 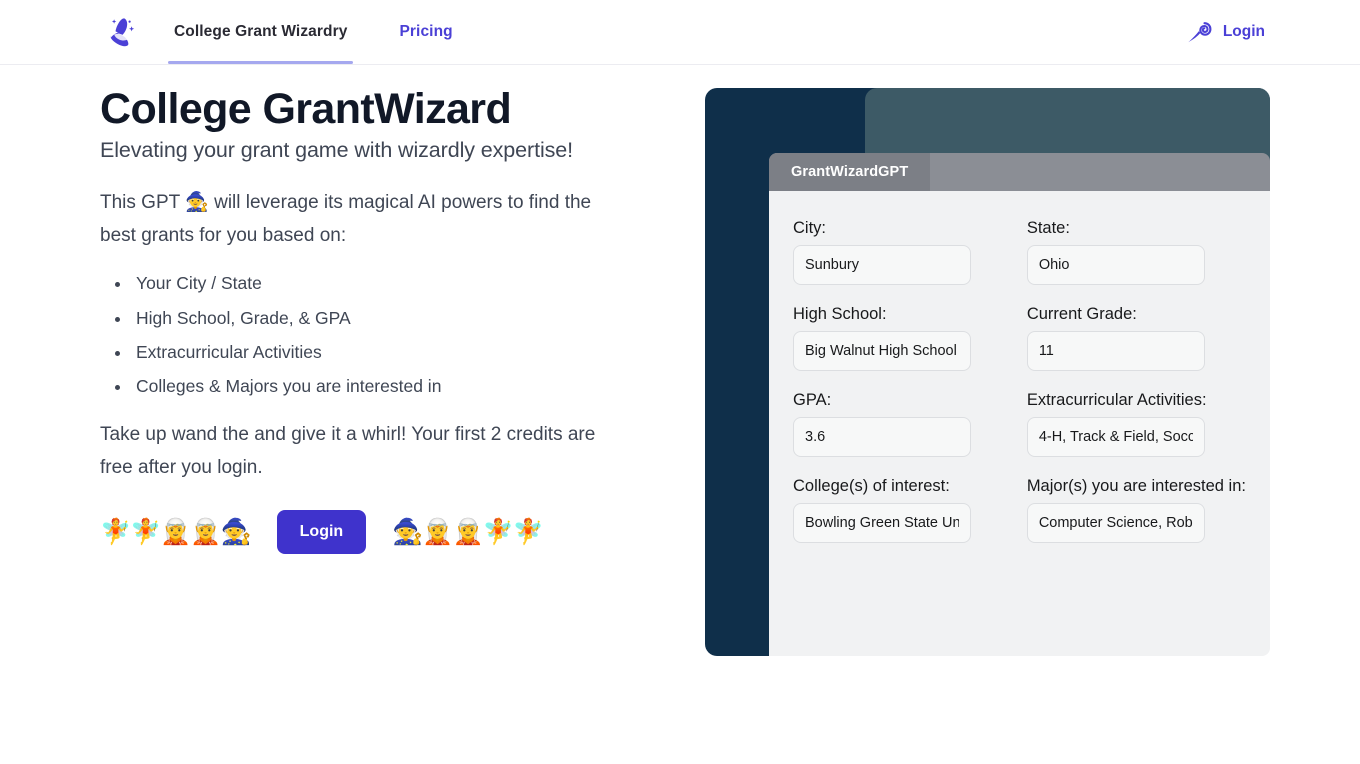 I want to click on gpa-input, so click(x=882, y=437).